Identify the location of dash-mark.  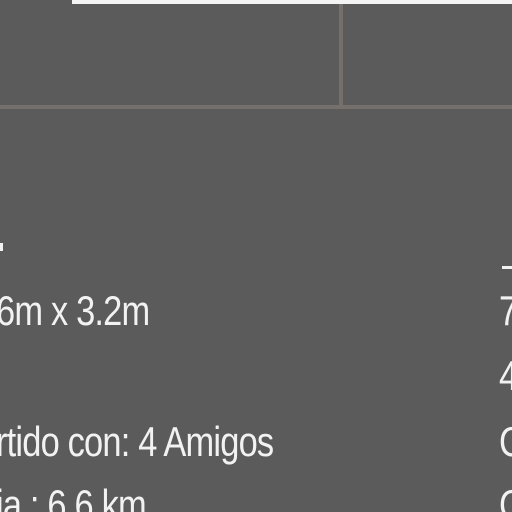
(507, 267).